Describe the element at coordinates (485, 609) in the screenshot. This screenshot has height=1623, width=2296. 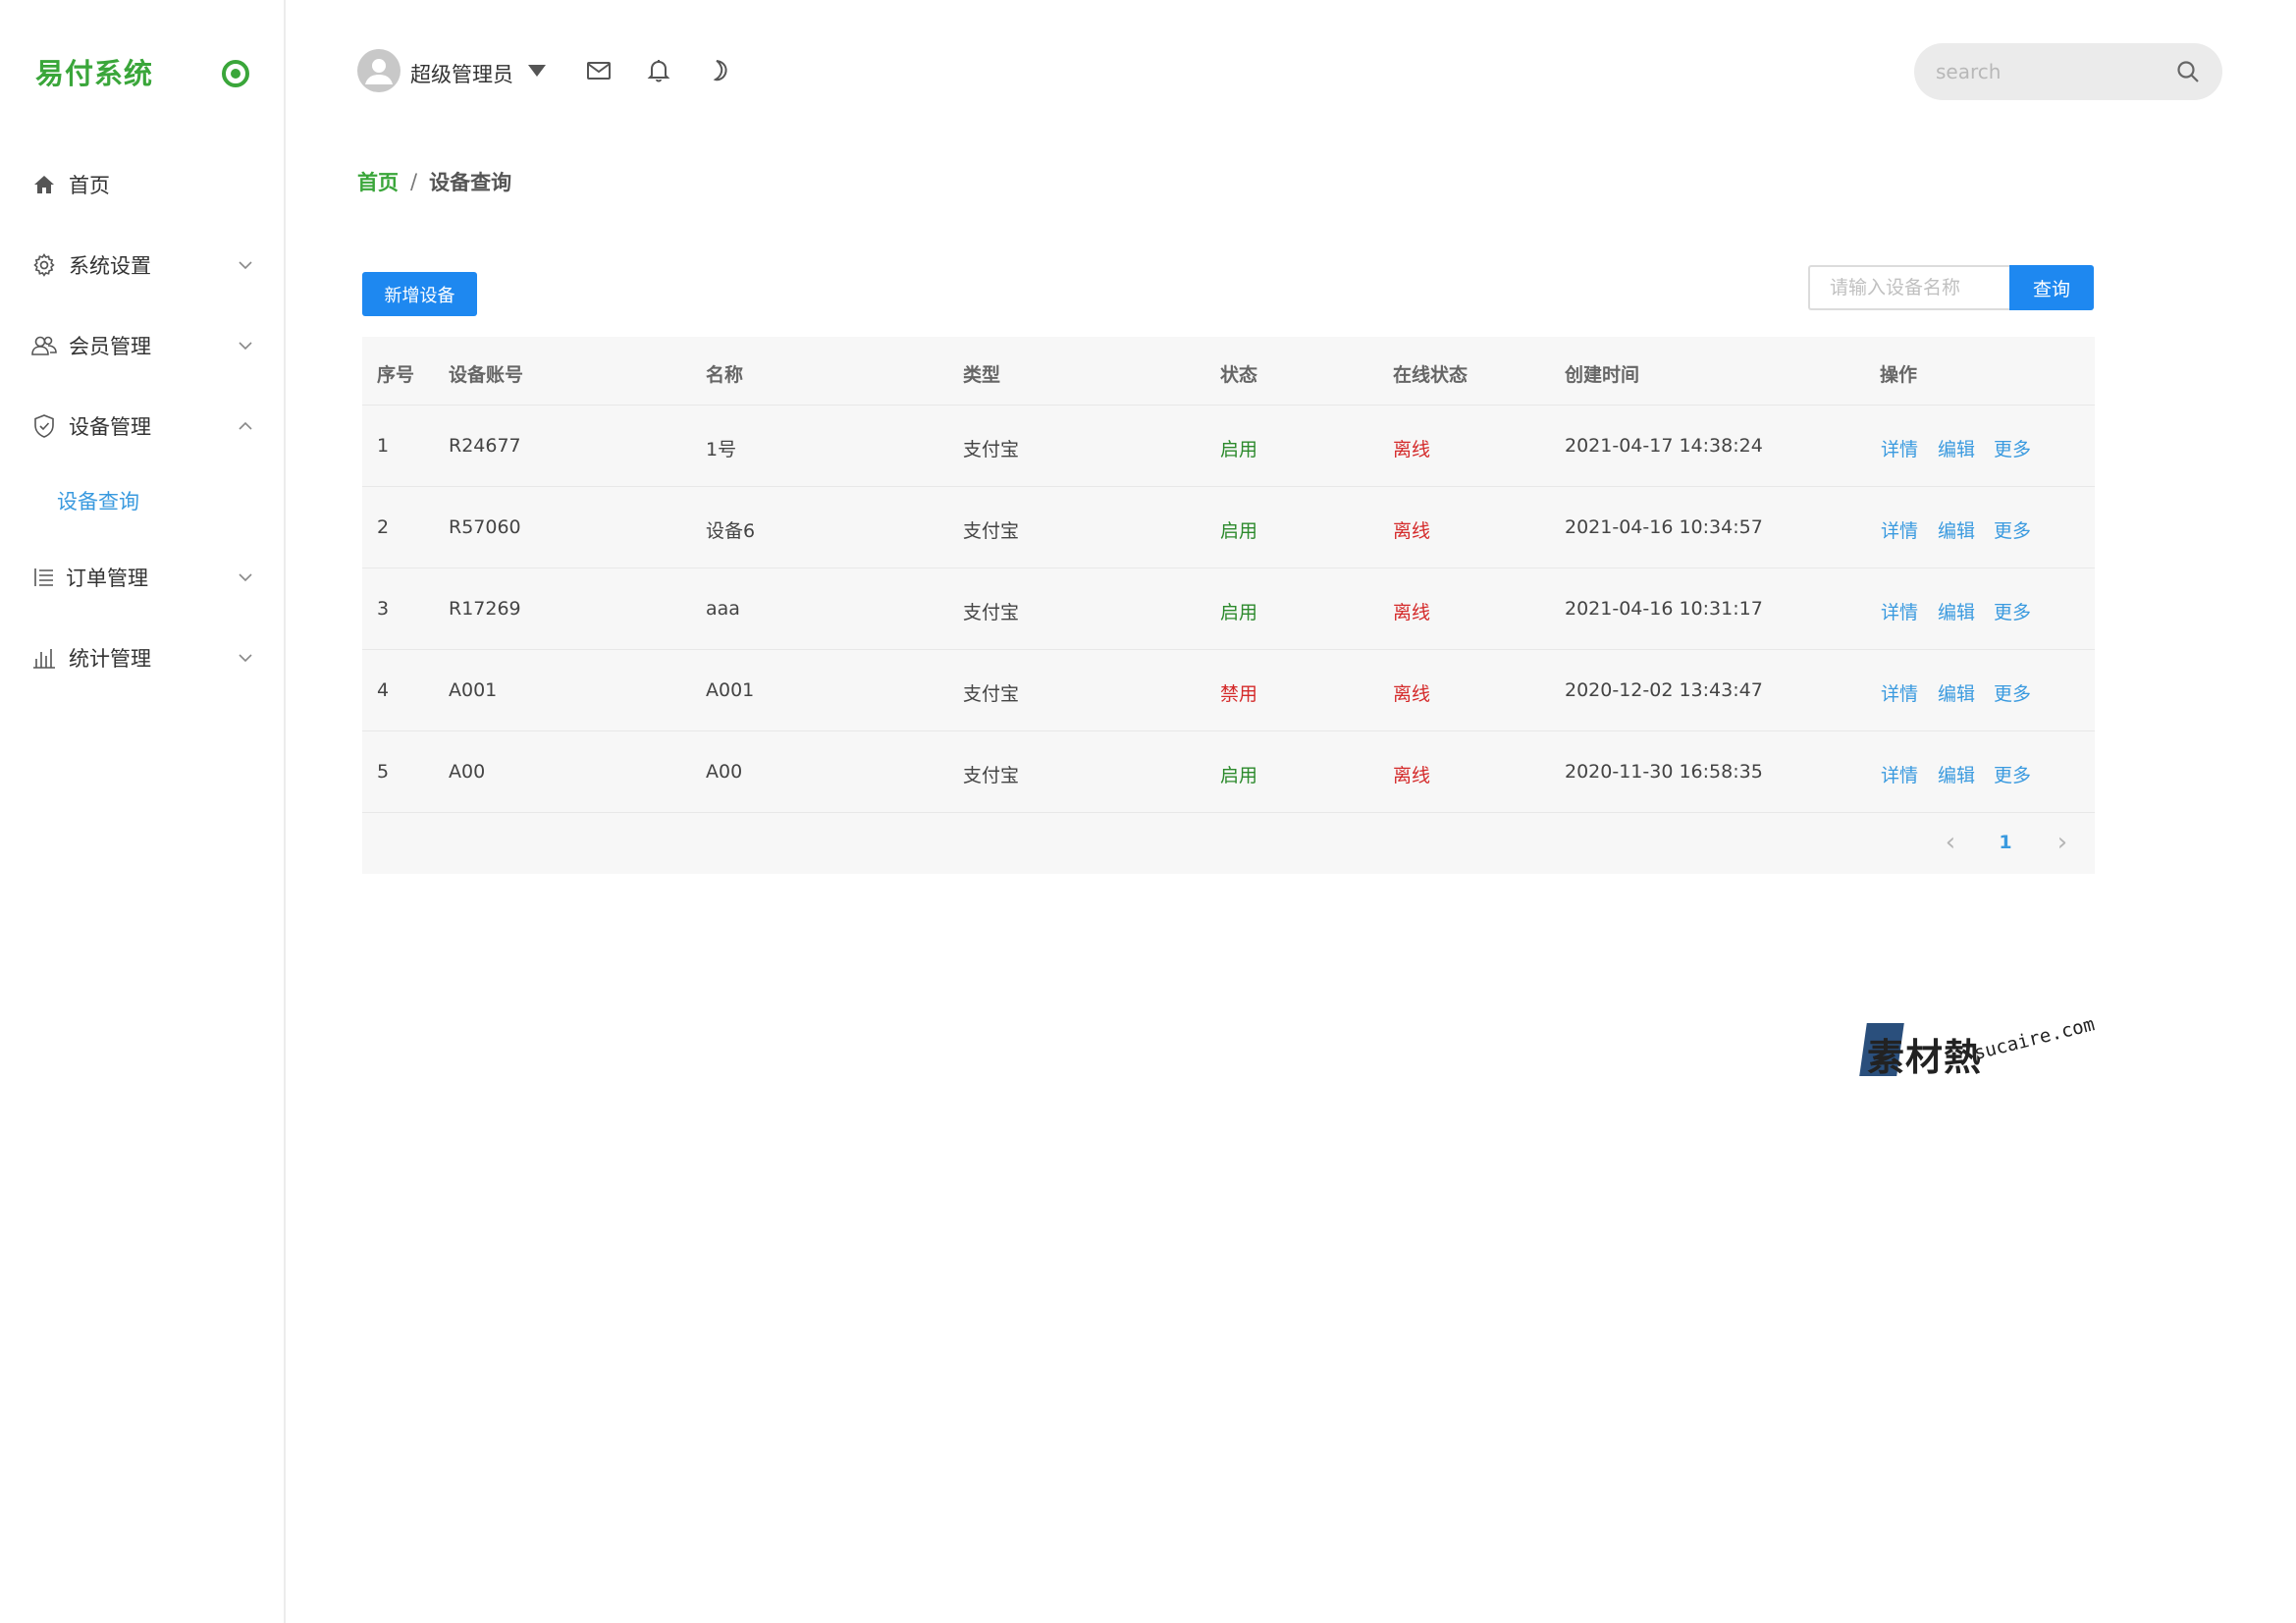
I see `cell-account: R17269` at that location.